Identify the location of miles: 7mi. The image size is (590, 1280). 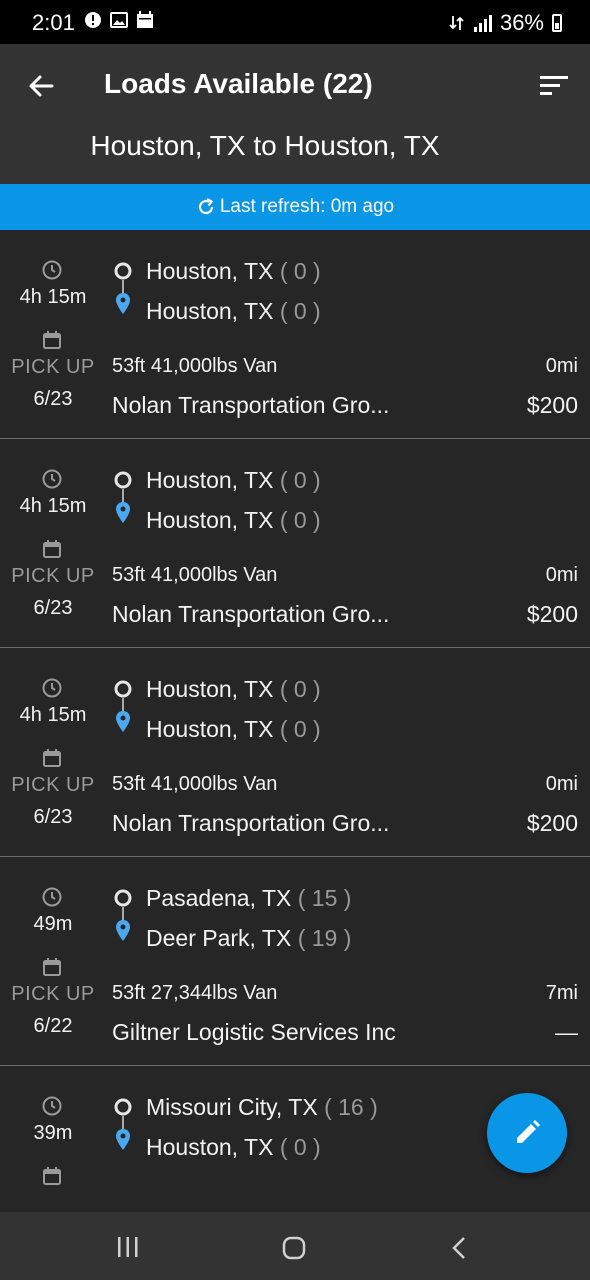
(561, 993).